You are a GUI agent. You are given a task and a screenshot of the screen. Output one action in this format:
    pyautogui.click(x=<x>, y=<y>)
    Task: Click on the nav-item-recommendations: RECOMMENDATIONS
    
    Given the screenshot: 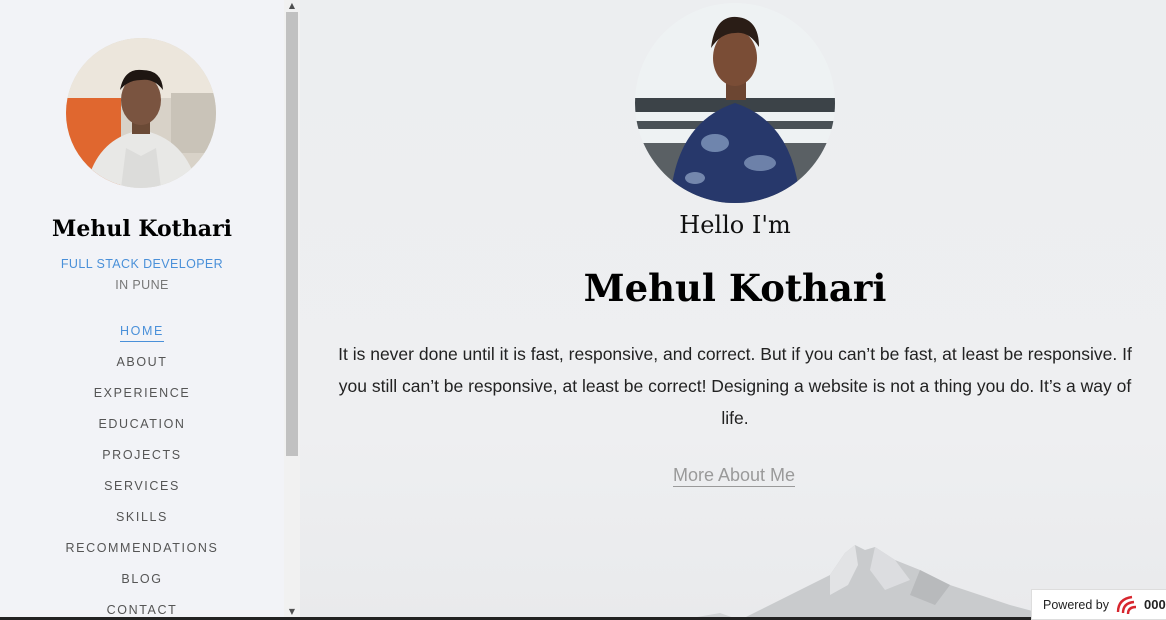 What is the action you would take?
    pyautogui.click(x=142, y=554)
    